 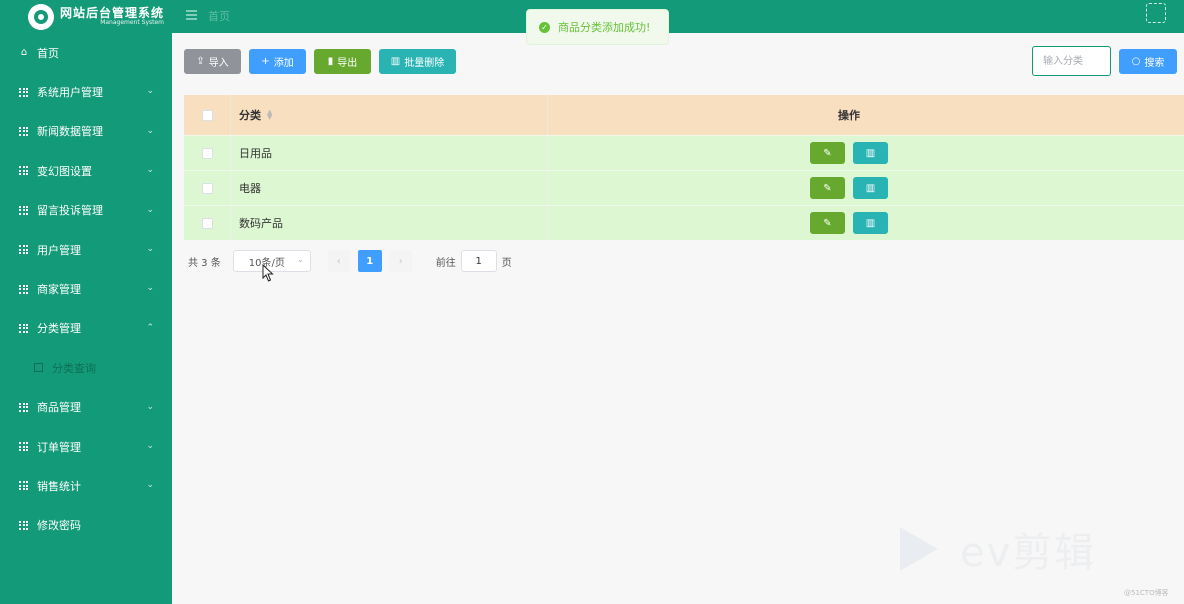 I want to click on sidebar-item-sales-stats: 销售统计 ⌄, so click(x=86, y=485).